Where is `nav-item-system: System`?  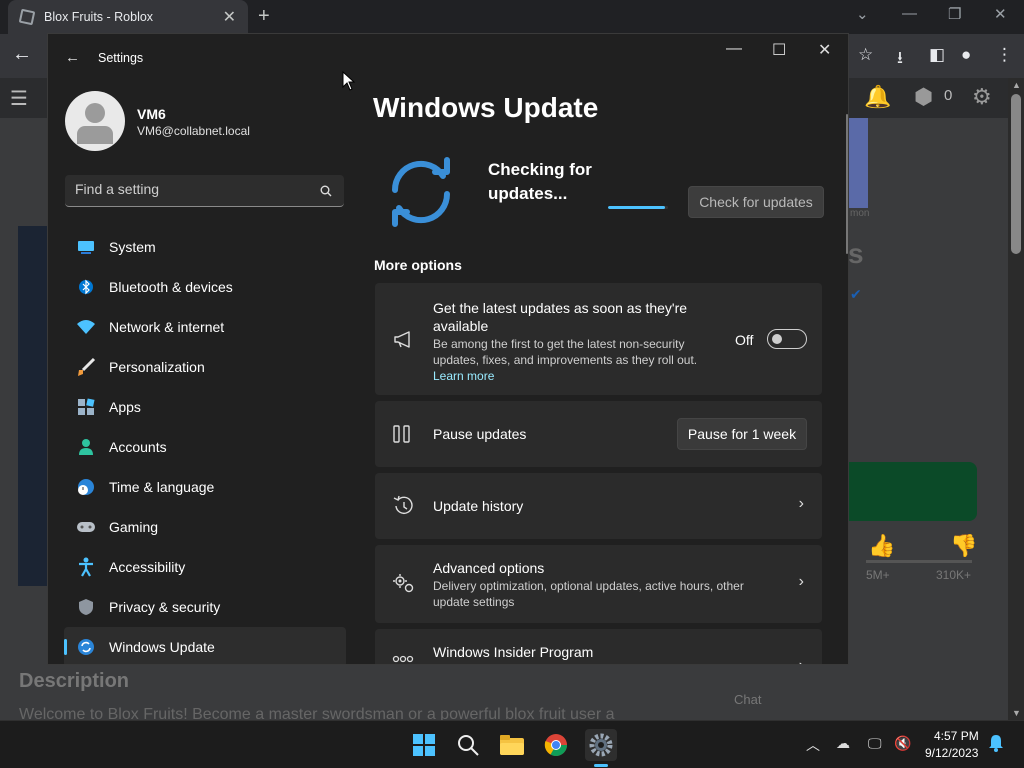
nav-item-system: System is located at coordinates (205, 247).